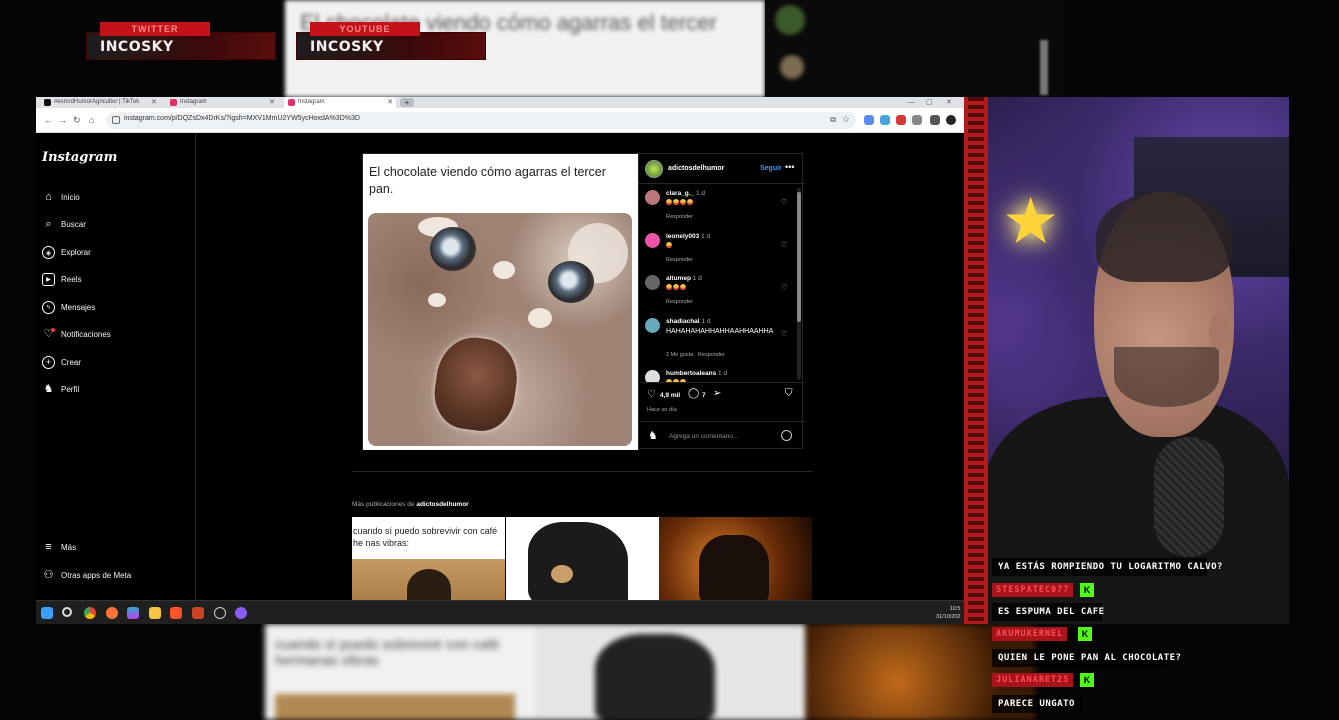  Describe the element at coordinates (771, 168) in the screenshot. I see `follow-button: Seguir` at that location.